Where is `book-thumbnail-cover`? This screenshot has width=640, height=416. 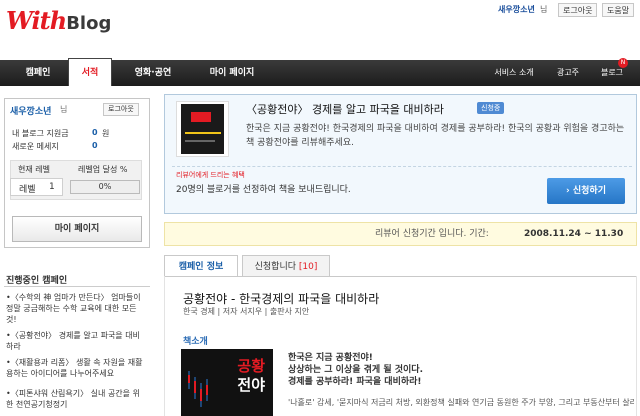 book-thumbnail-cover is located at coordinates (202, 129).